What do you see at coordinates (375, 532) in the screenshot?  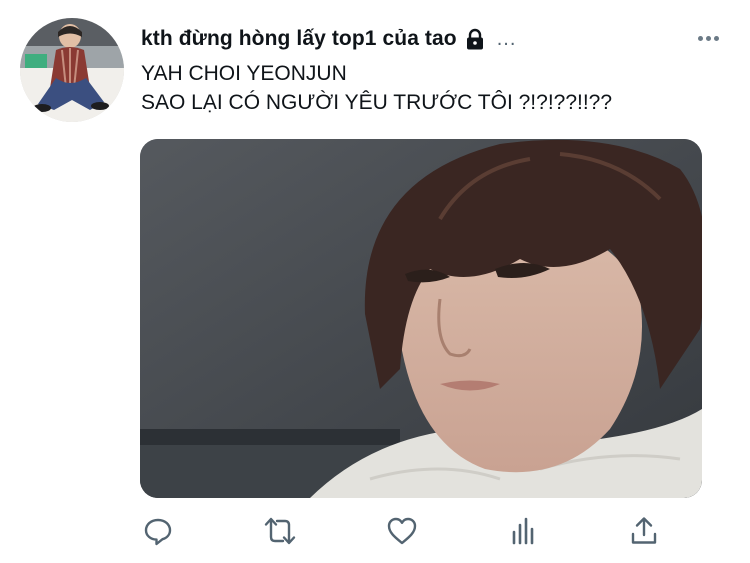 I see `tweet-actions` at bounding box center [375, 532].